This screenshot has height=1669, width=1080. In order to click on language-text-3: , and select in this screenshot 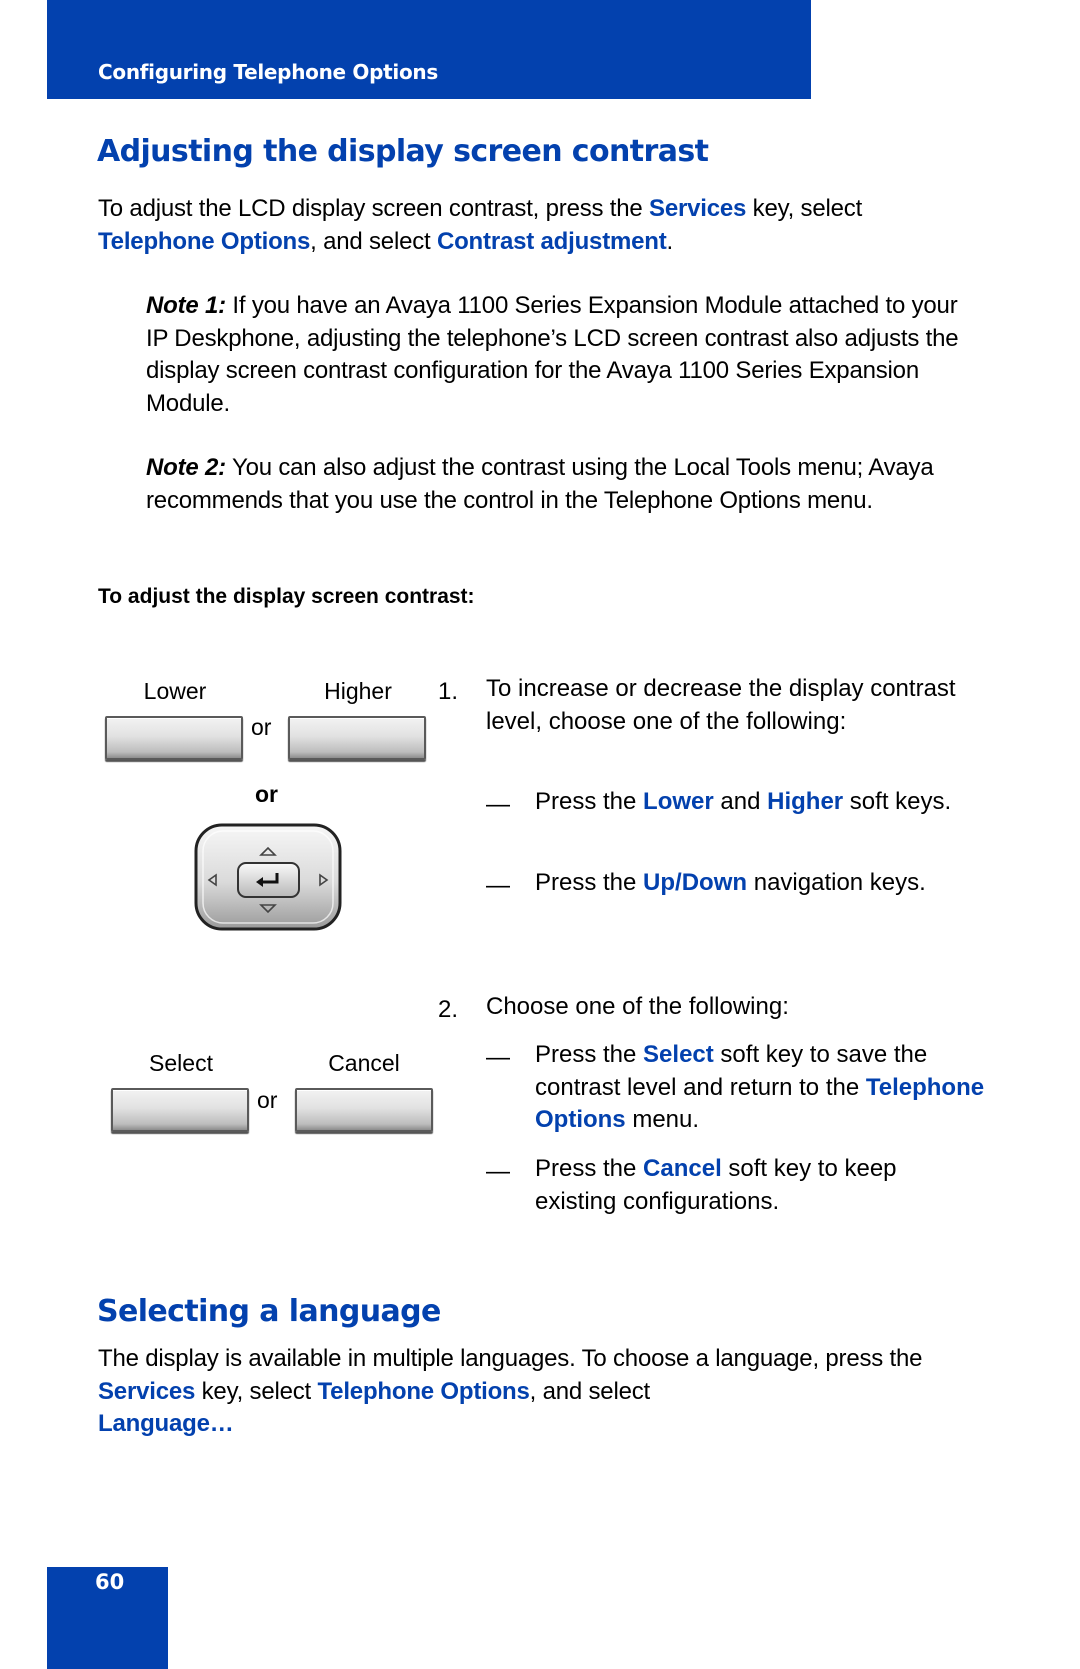, I will do `click(590, 1391)`.